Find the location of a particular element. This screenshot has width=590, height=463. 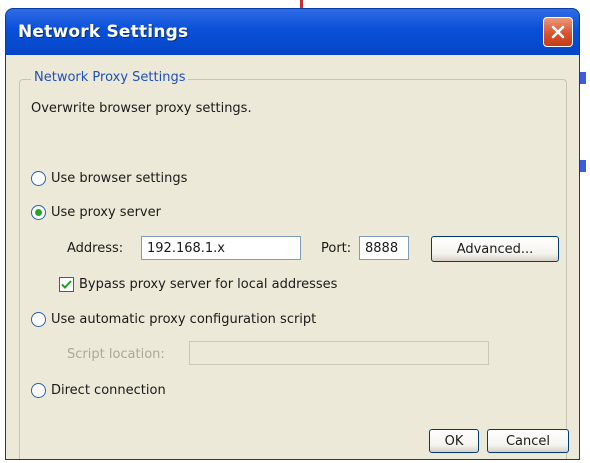

radio-label: Direct connection is located at coordinates (108, 390).